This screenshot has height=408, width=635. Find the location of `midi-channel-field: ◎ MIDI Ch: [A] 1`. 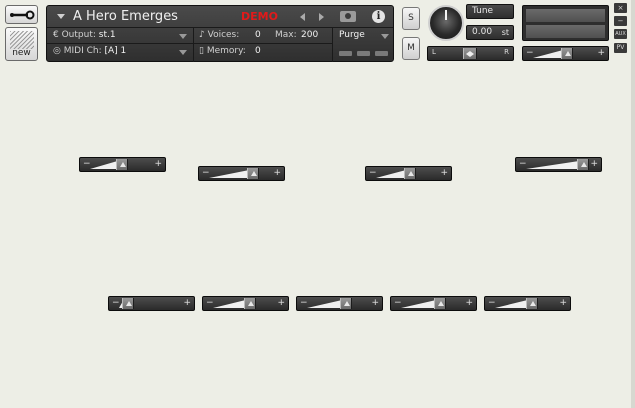

midi-channel-field: ◎ MIDI Ch: [A] 1 is located at coordinates (89, 51).